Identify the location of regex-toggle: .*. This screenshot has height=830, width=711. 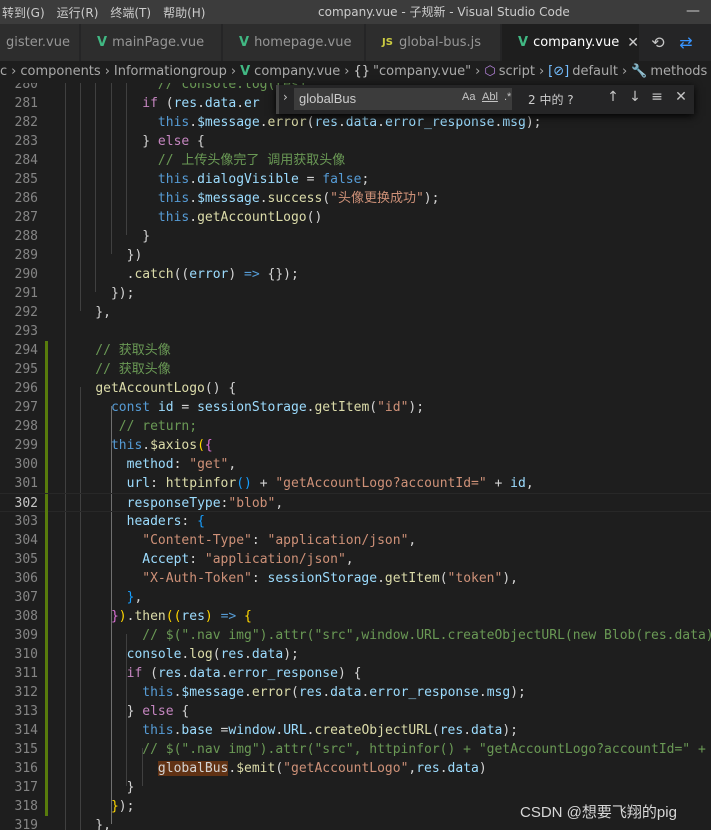
(507, 97).